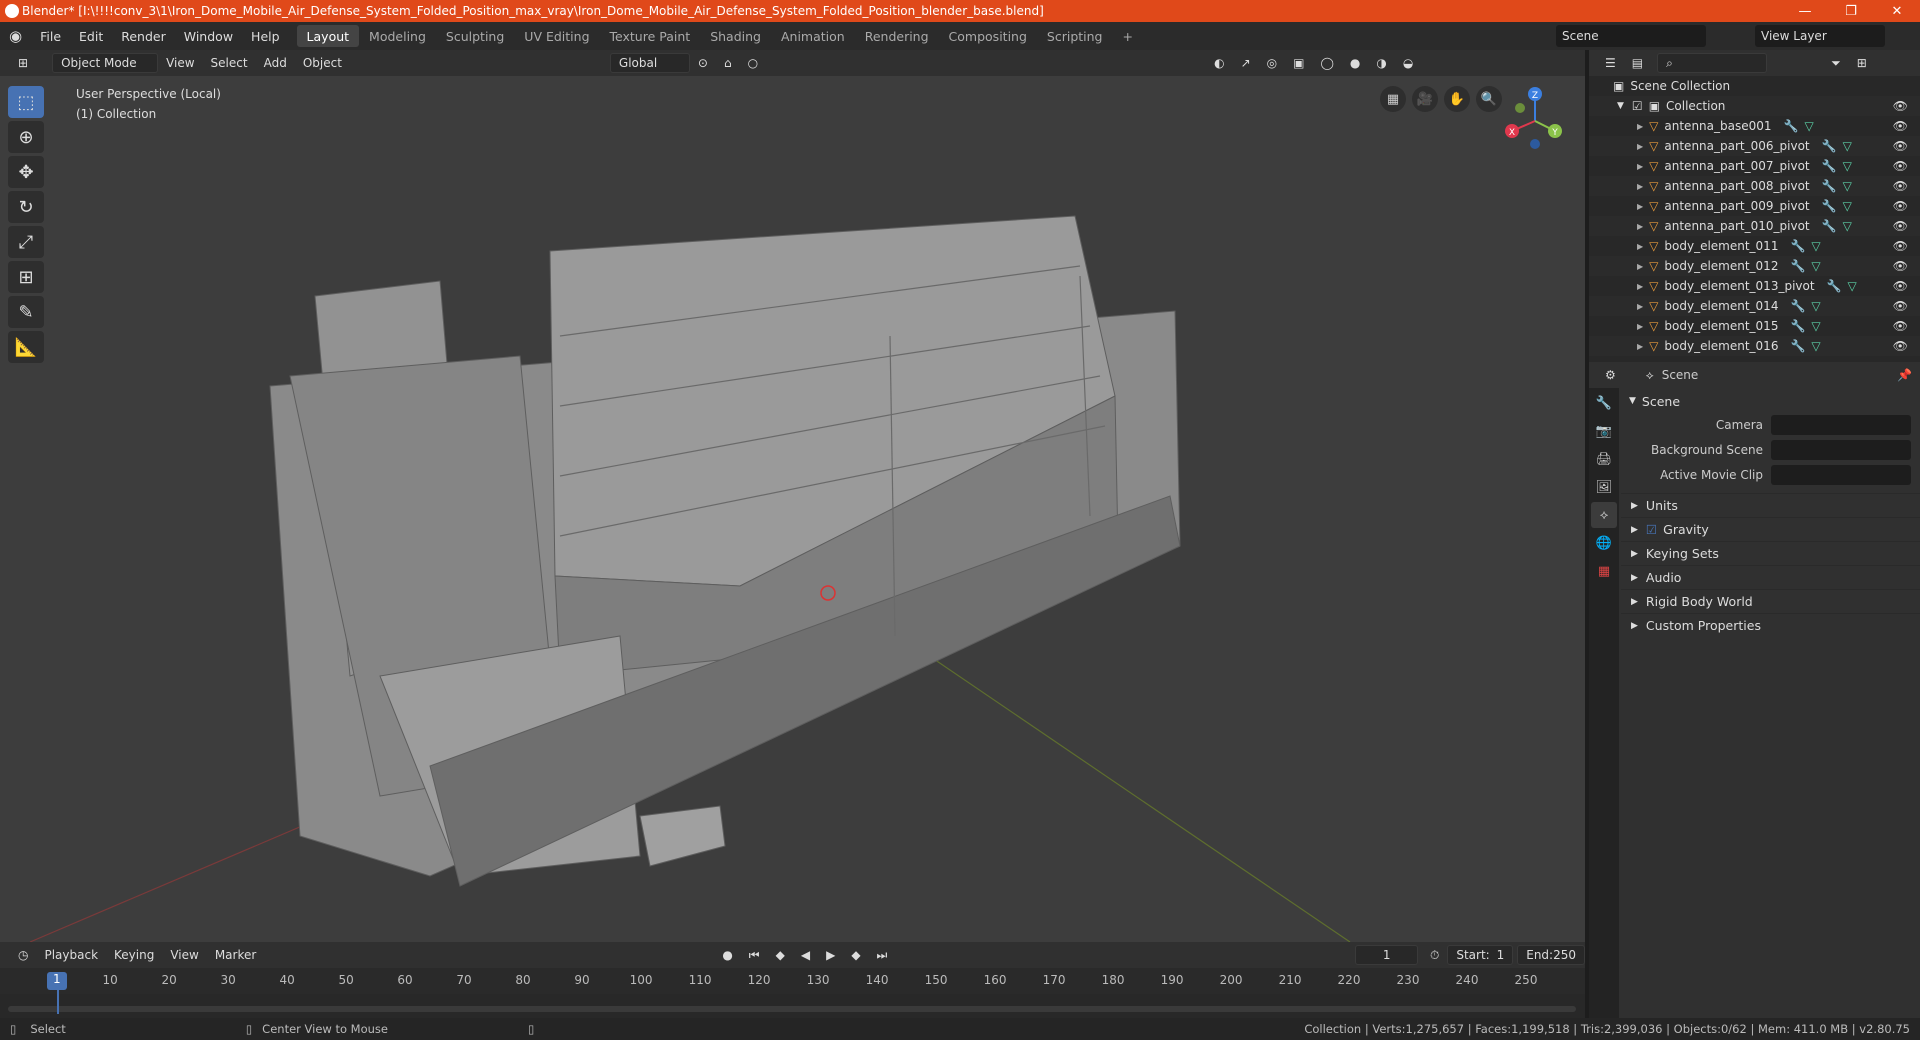 The width and height of the screenshot is (1920, 1040). Describe the element at coordinates (26, 277) in the screenshot. I see `transform-tool-icon: ⊞` at that location.